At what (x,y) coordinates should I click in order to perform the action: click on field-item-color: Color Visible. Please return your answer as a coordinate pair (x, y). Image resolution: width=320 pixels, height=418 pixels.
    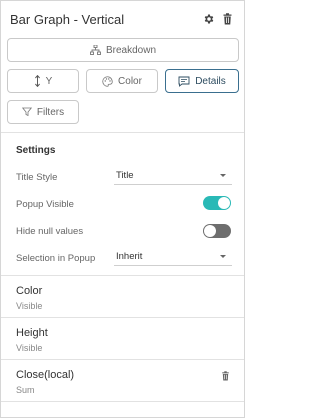
    Looking at the image, I should click on (122, 296).